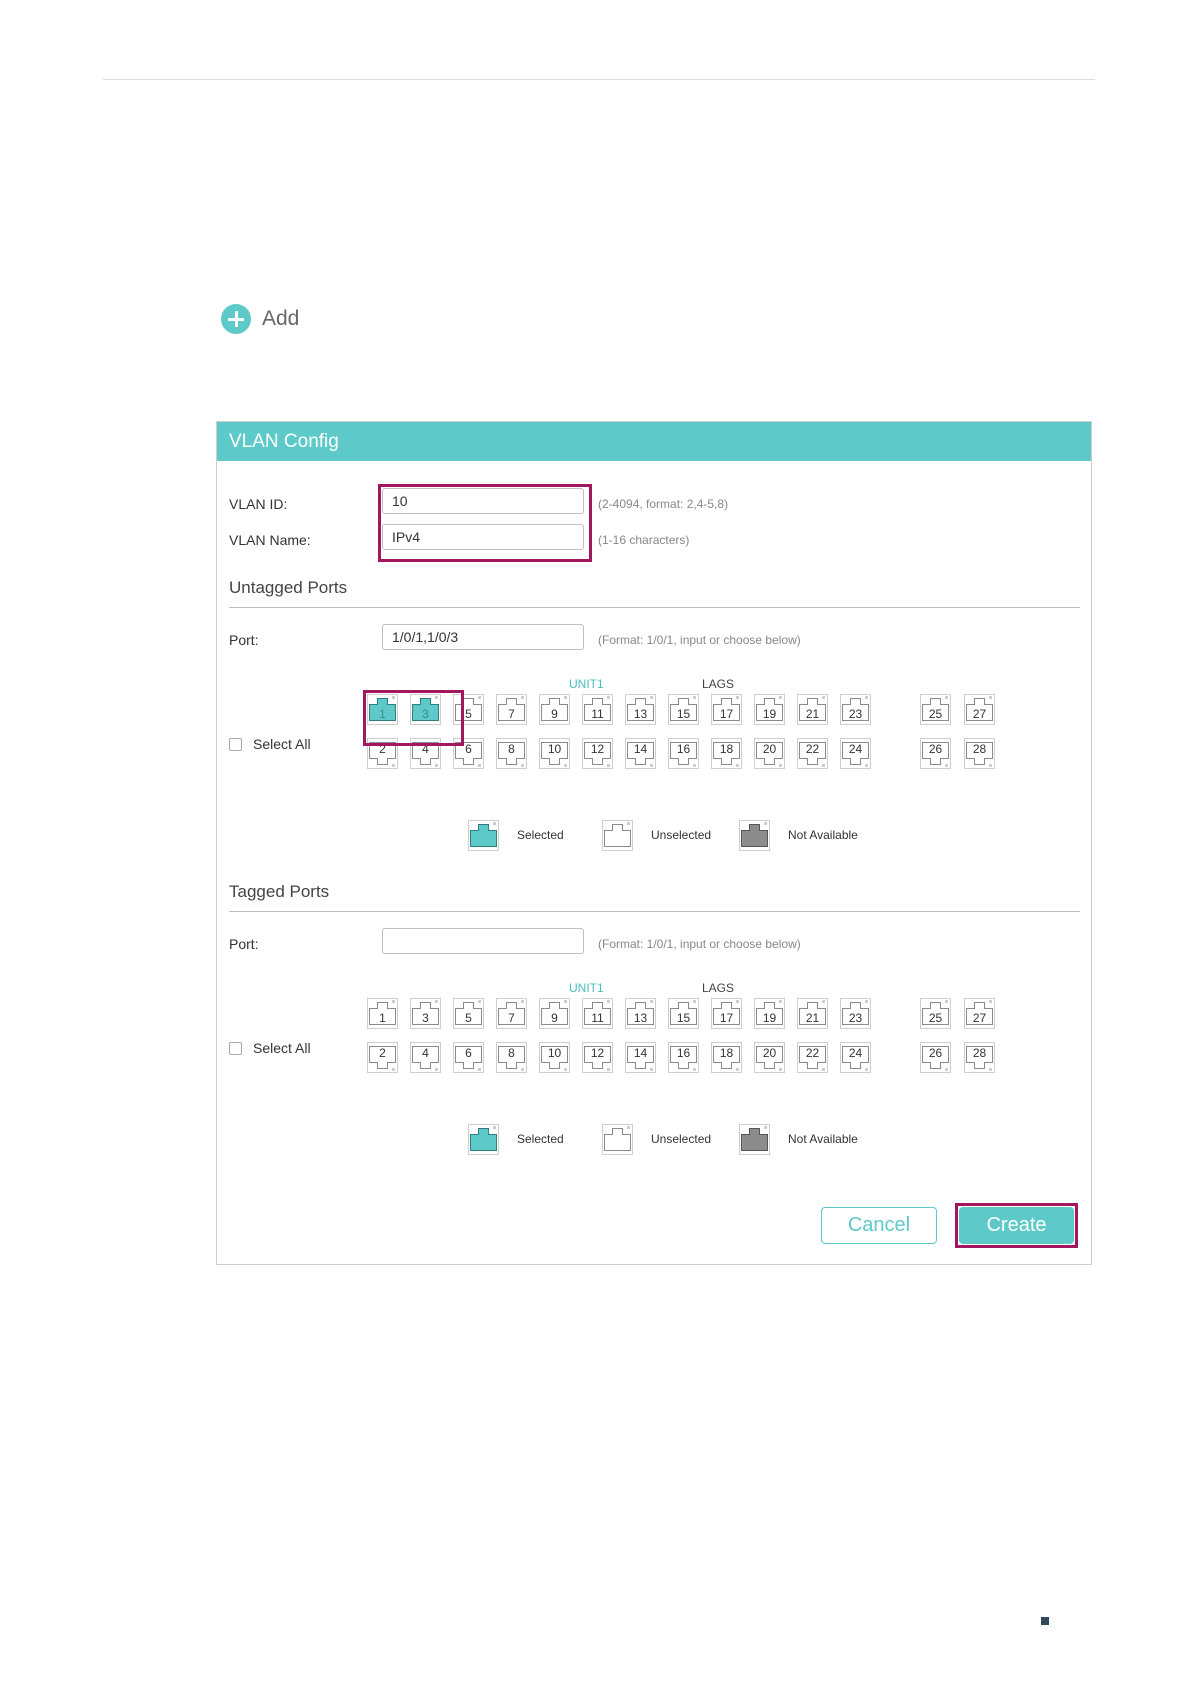 The height and width of the screenshot is (1684, 1191). What do you see at coordinates (812, 1057) in the screenshot?
I see `tagged-port-22: 22` at bounding box center [812, 1057].